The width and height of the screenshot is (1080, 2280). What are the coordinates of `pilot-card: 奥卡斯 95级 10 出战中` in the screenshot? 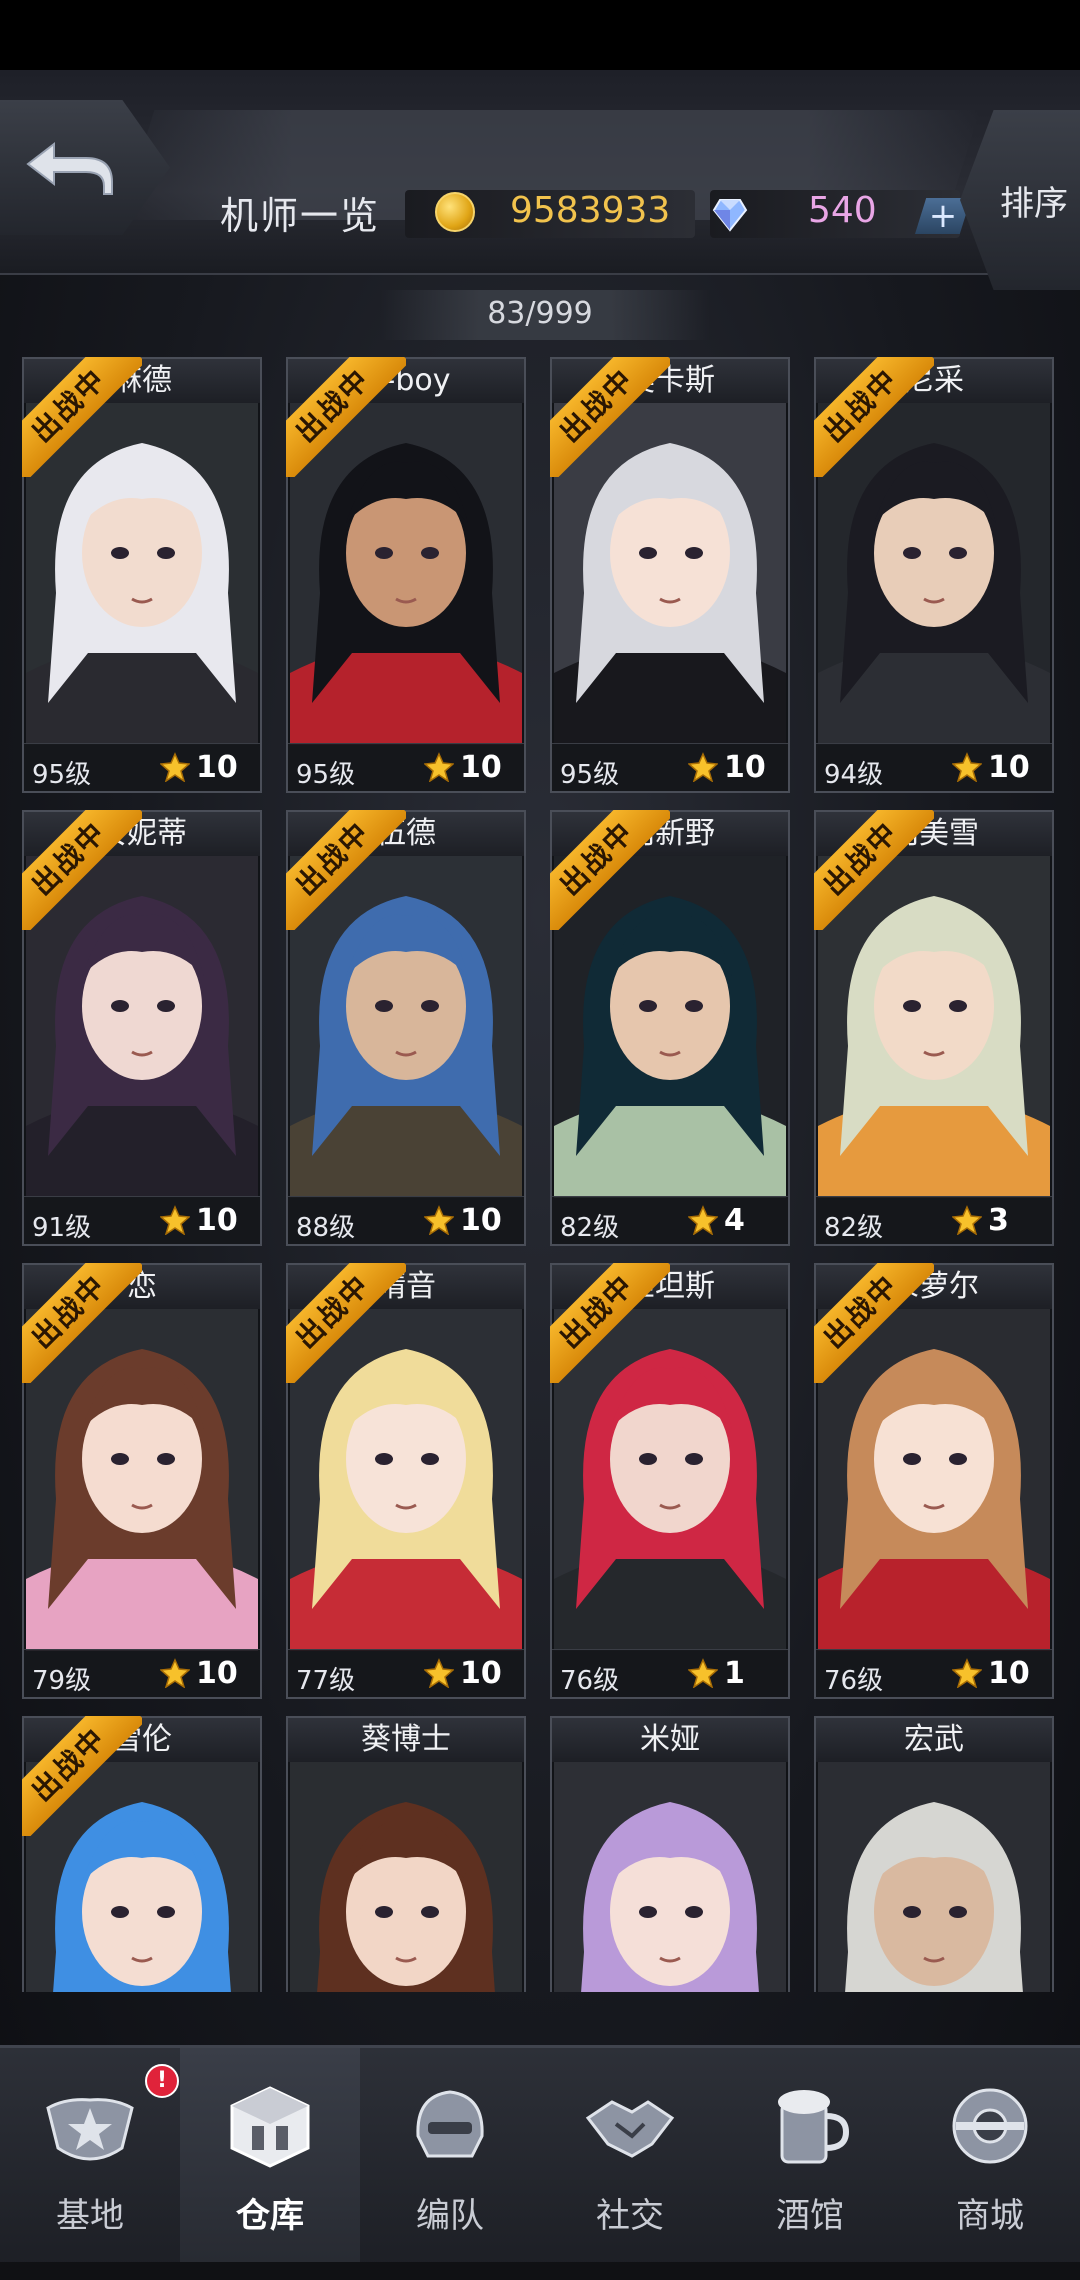 It's located at (670, 575).